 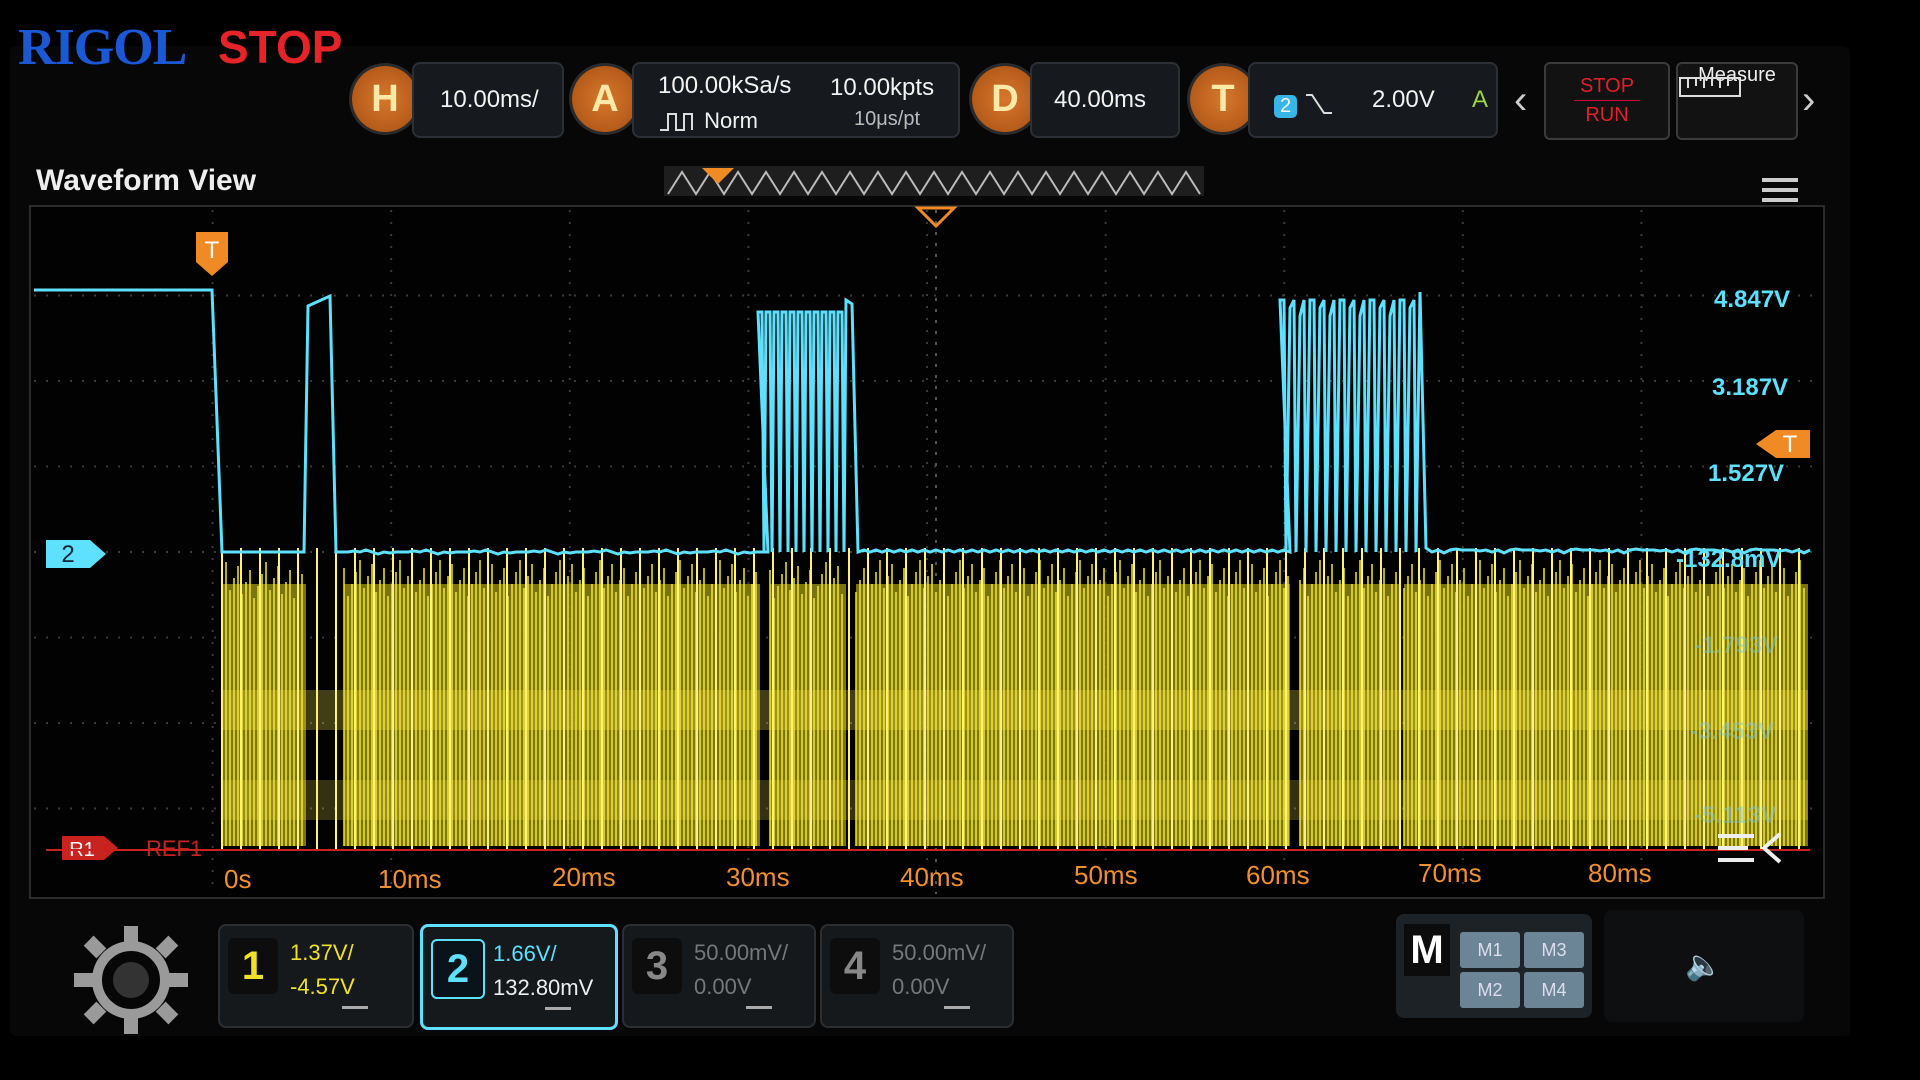 What do you see at coordinates (1790, 444) in the screenshot?
I see `trigger-level-marker-label: T` at bounding box center [1790, 444].